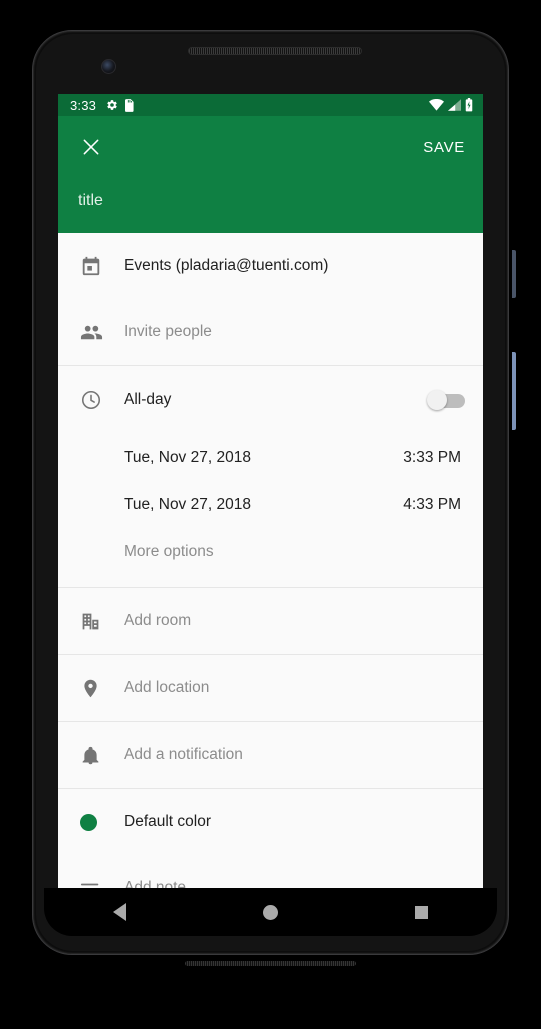 The width and height of the screenshot is (541, 1029). What do you see at coordinates (155, 883) in the screenshot?
I see `note-row-label: Add note` at bounding box center [155, 883].